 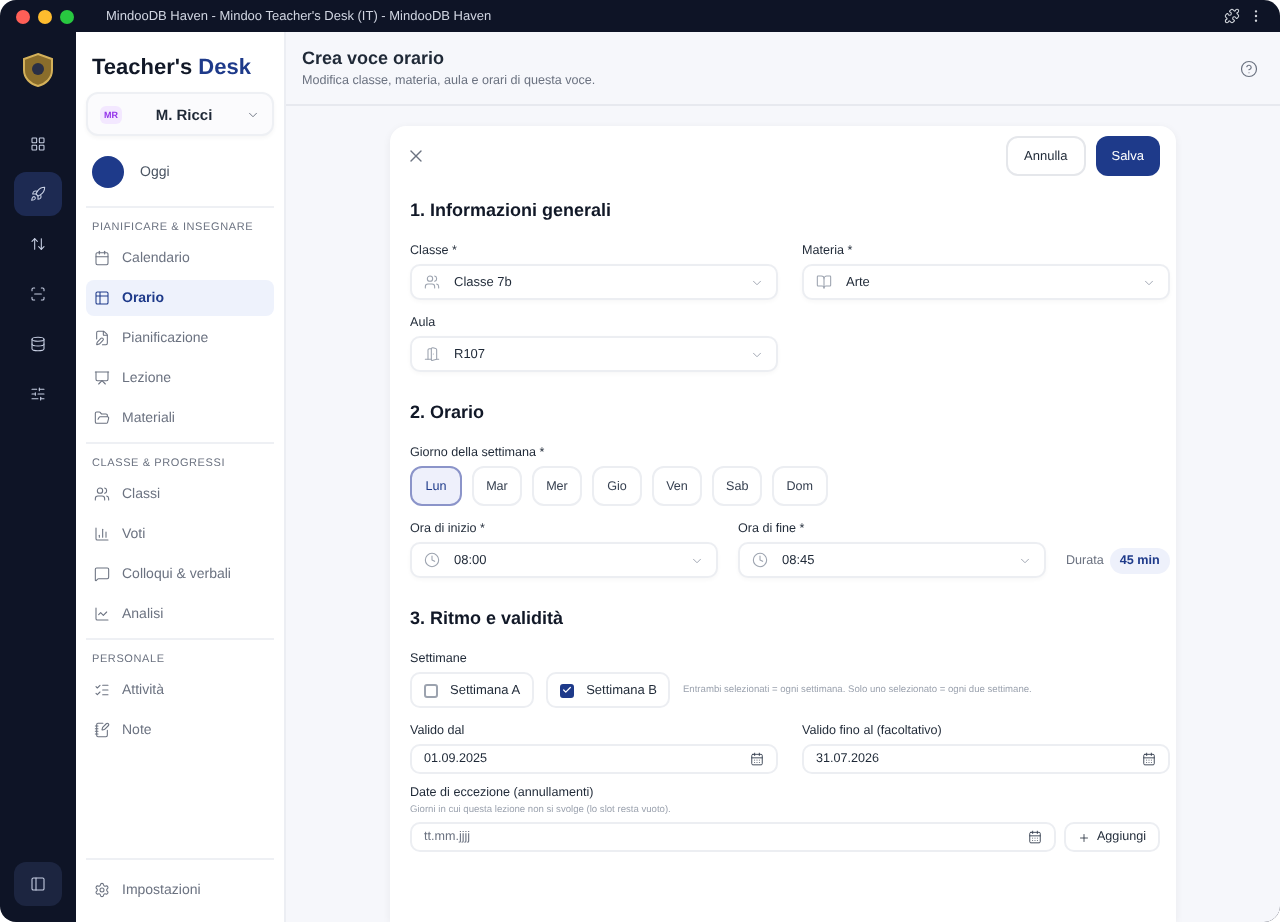 I want to click on panel-icon, so click(x=38, y=884).